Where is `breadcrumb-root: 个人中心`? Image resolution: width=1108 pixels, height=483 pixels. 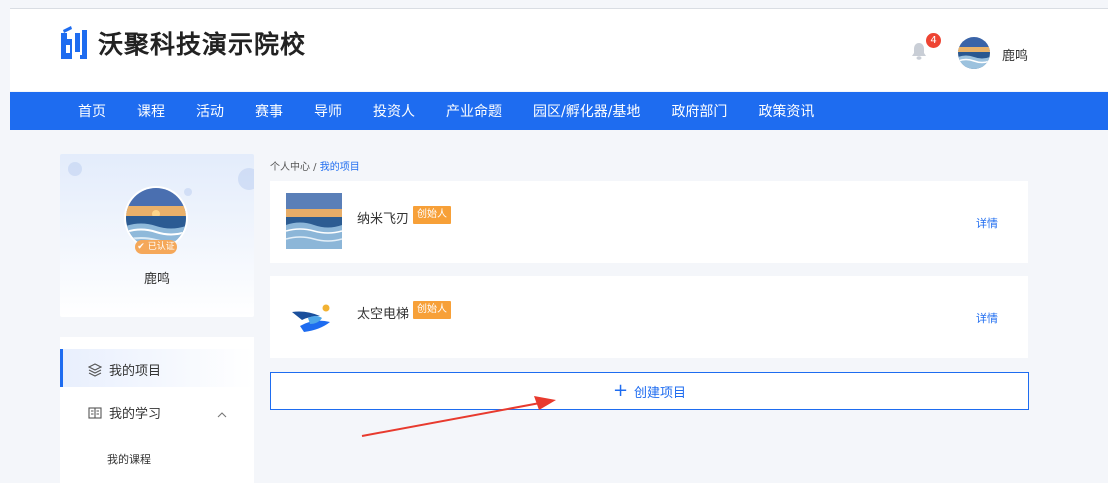
breadcrumb-root: 个人中心 is located at coordinates (290, 167).